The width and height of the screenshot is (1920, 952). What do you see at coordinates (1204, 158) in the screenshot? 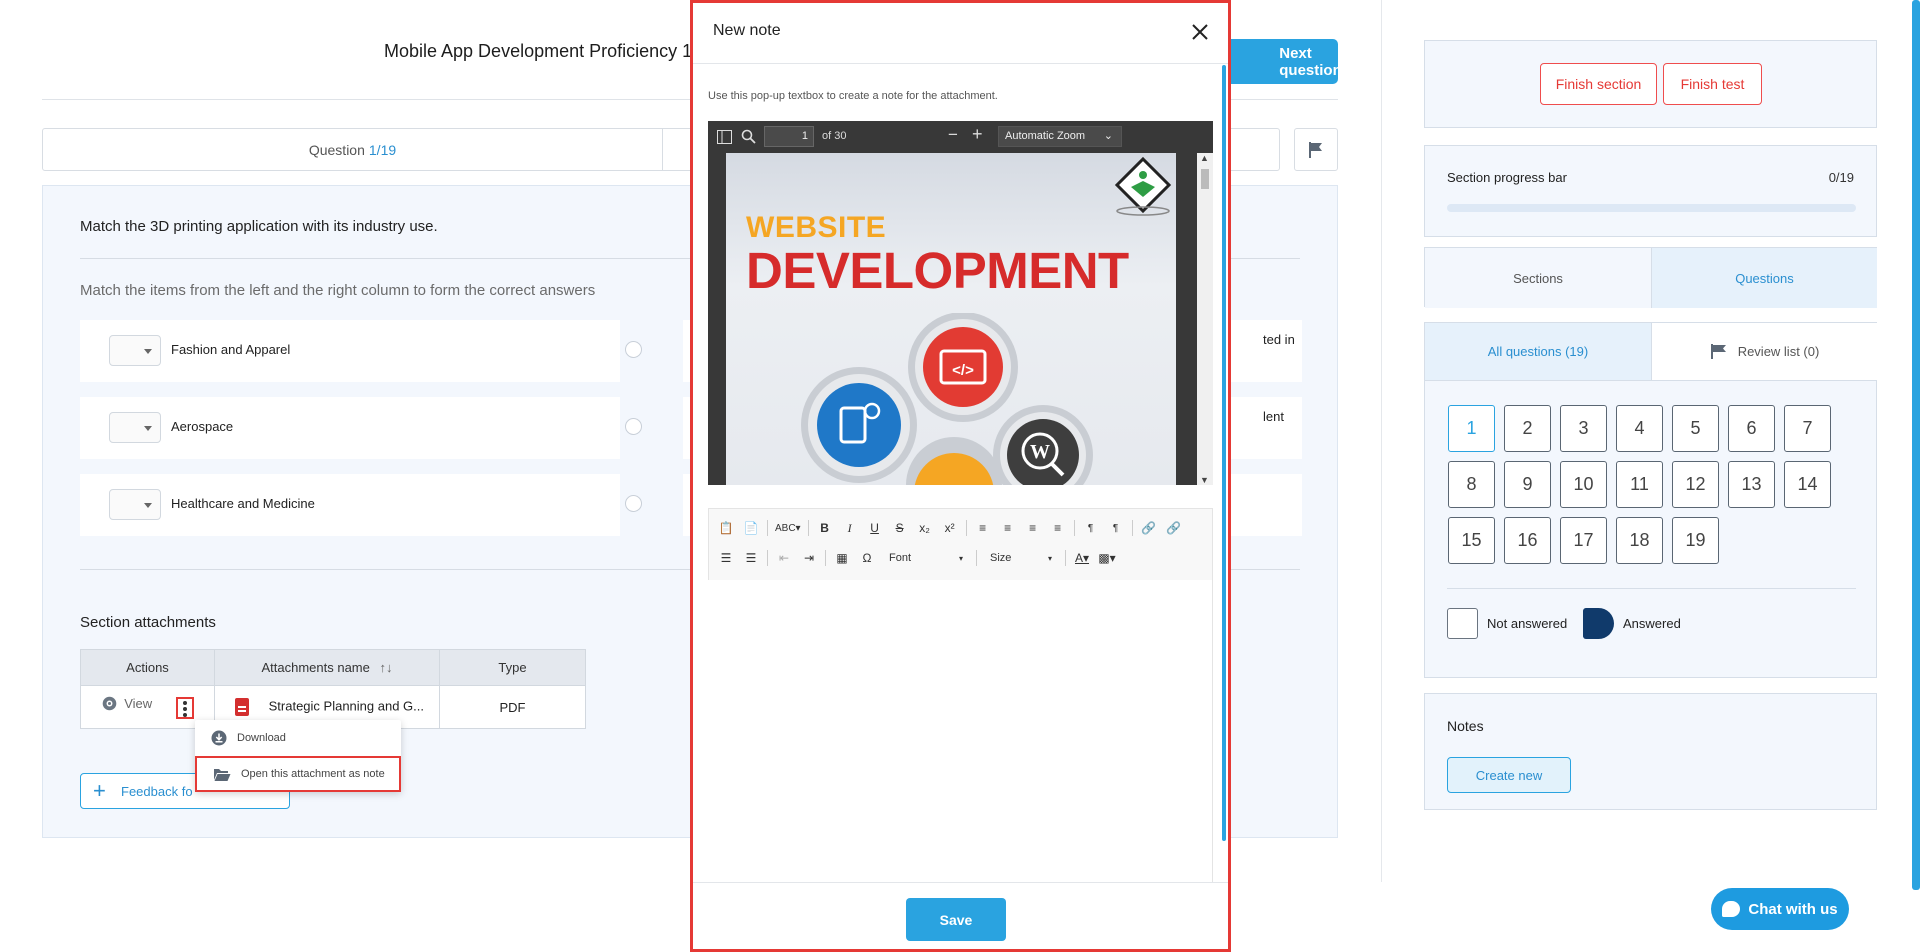
I see `scroll-up-icon: ▲` at bounding box center [1204, 158].